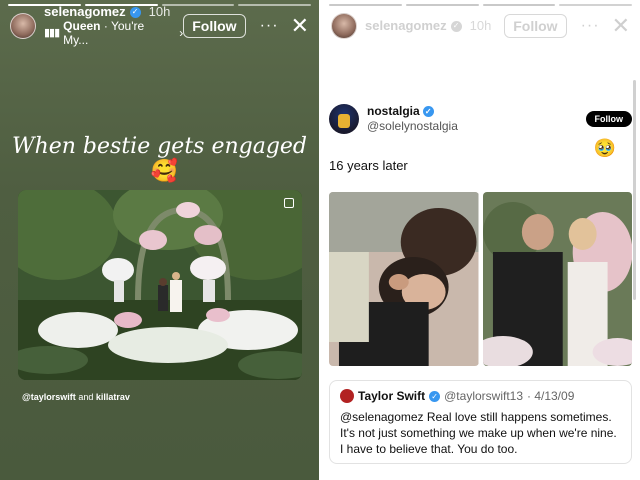 The image size is (640, 480). What do you see at coordinates (551, 396) in the screenshot?
I see `quoted-date: · 4/13/09` at bounding box center [551, 396].